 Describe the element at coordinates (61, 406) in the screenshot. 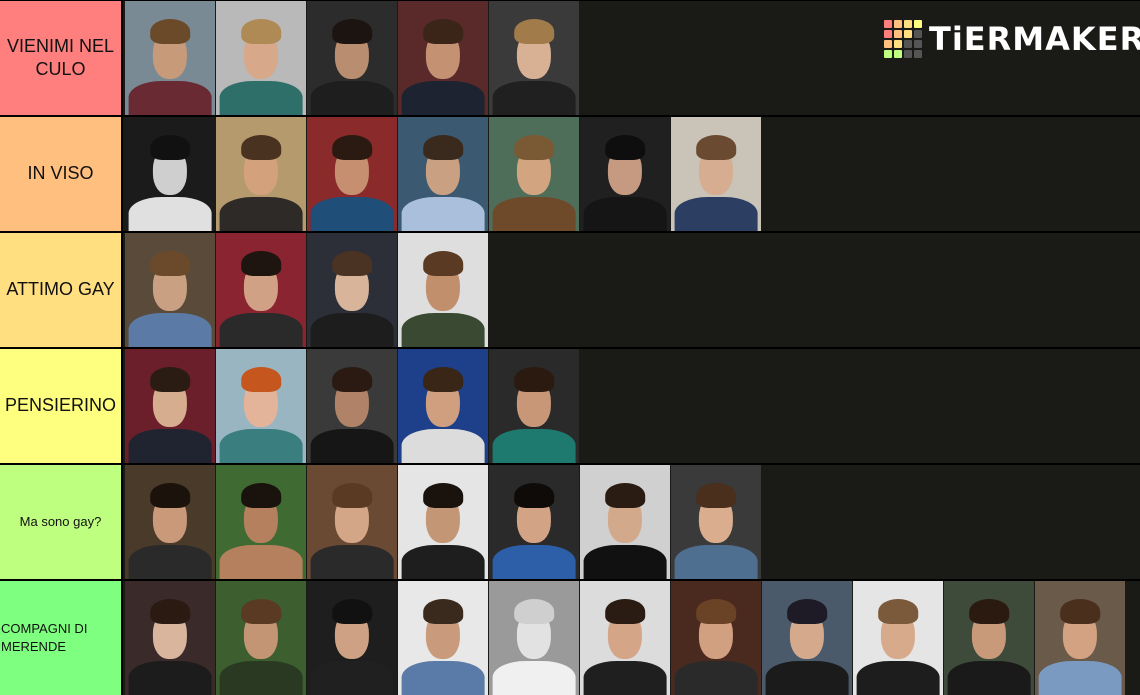

I see `tier-label: PENSIERINO` at that location.